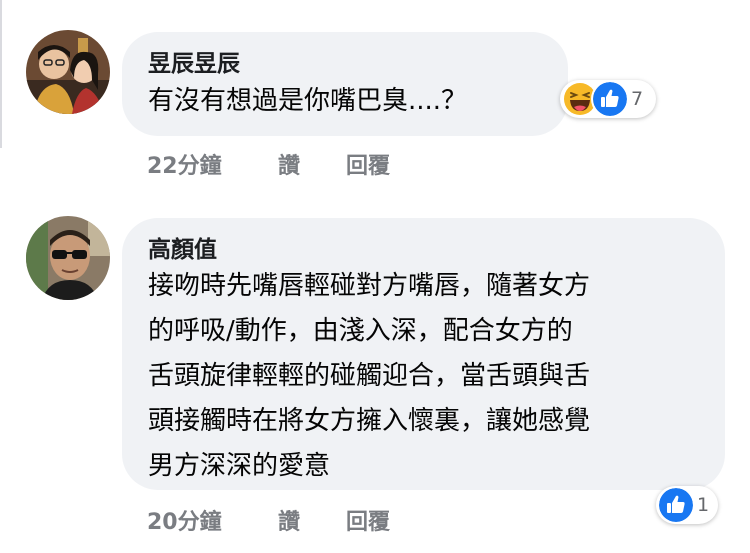  What do you see at coordinates (369, 376) in the screenshot?
I see `comment-text-line: 舌頭旋律輕輕的碰觸迎合，當舌頭與舌` at bounding box center [369, 376].